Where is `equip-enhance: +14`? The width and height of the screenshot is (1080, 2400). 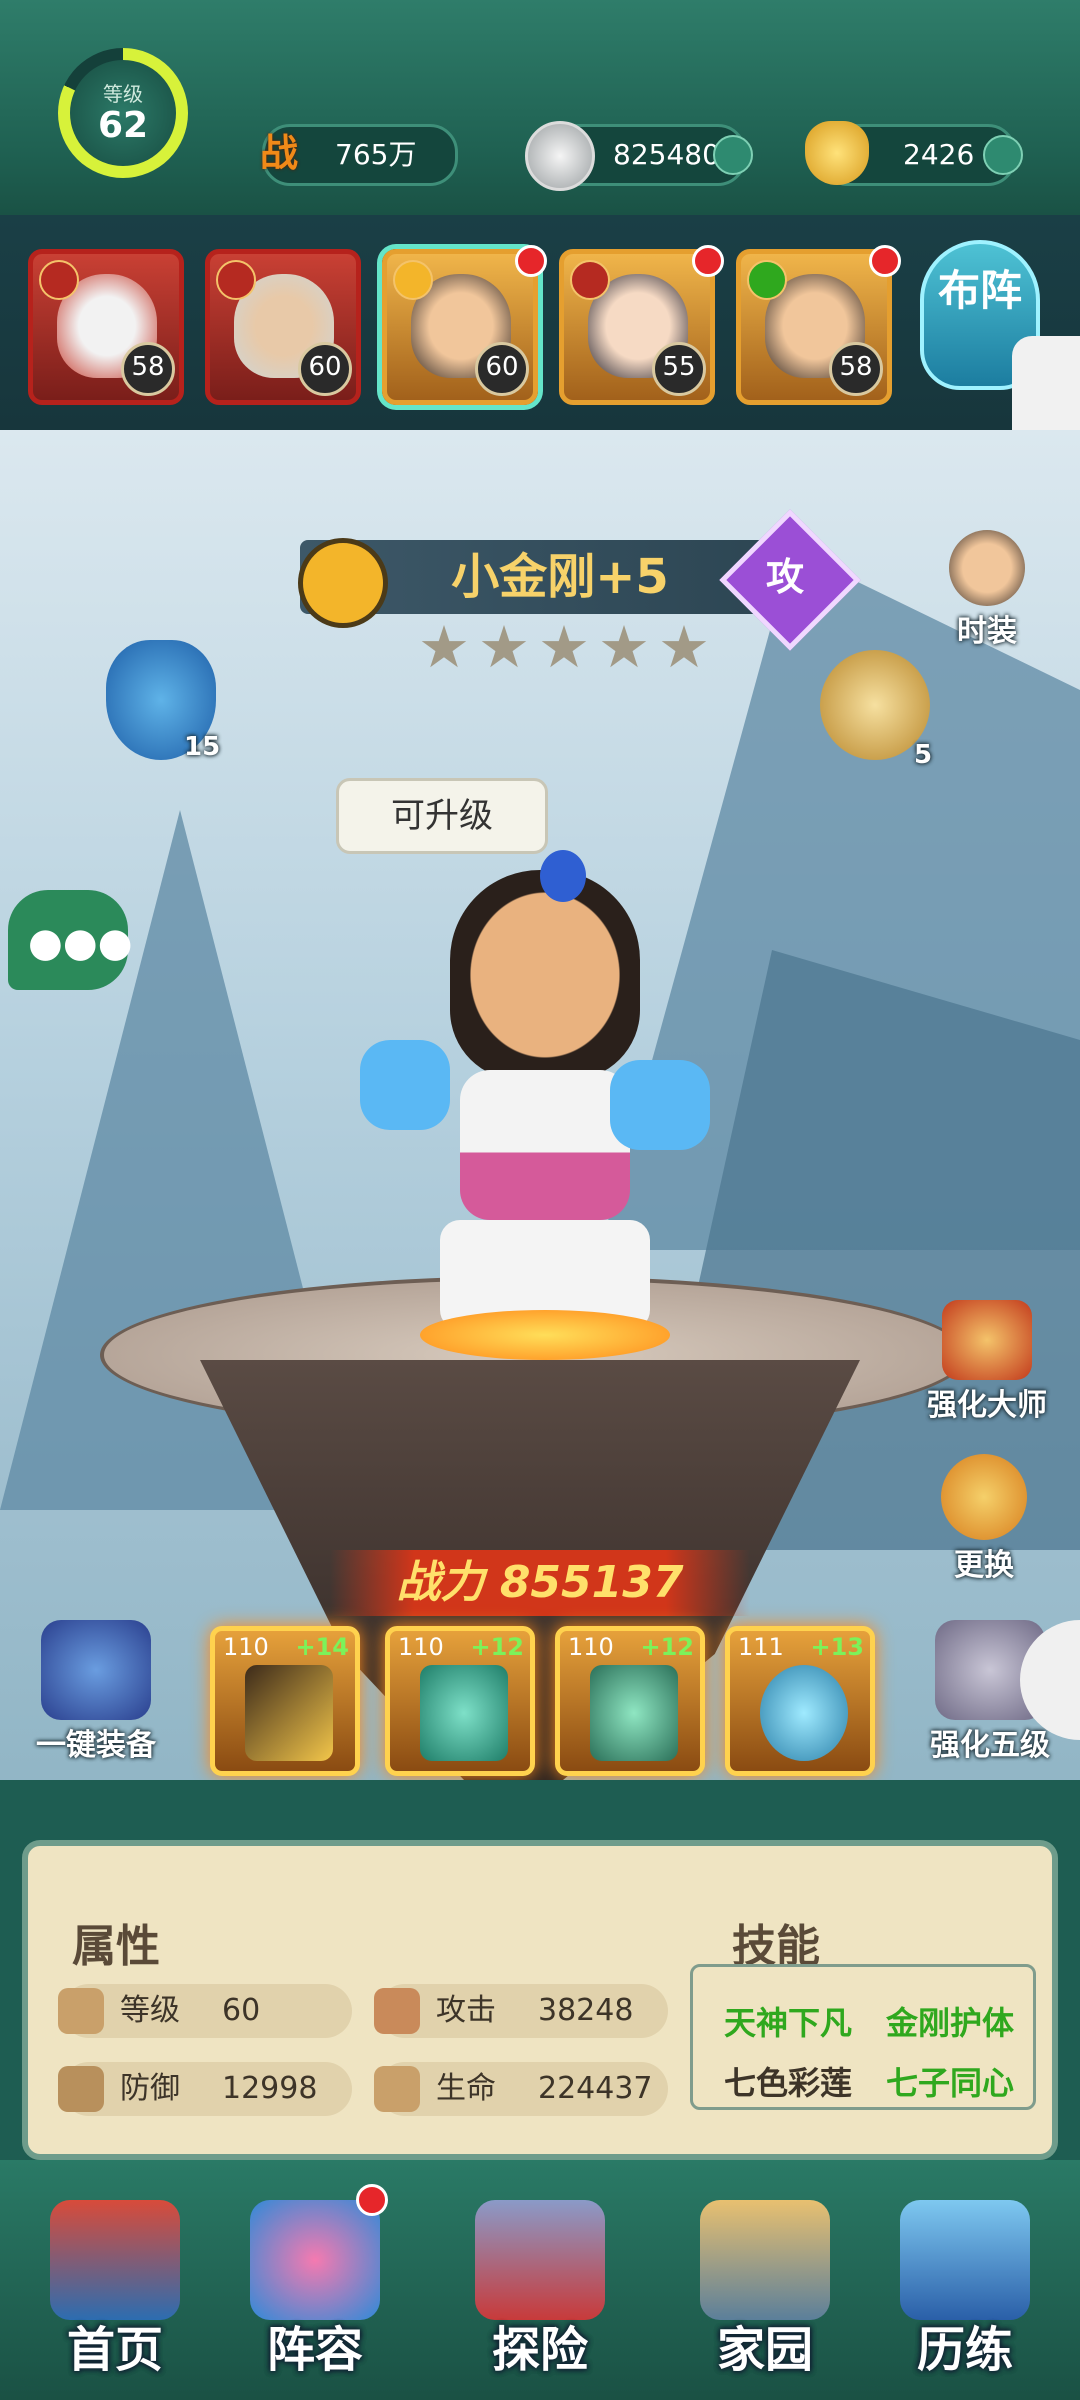
equip-enhance: +14 is located at coordinates (322, 1647).